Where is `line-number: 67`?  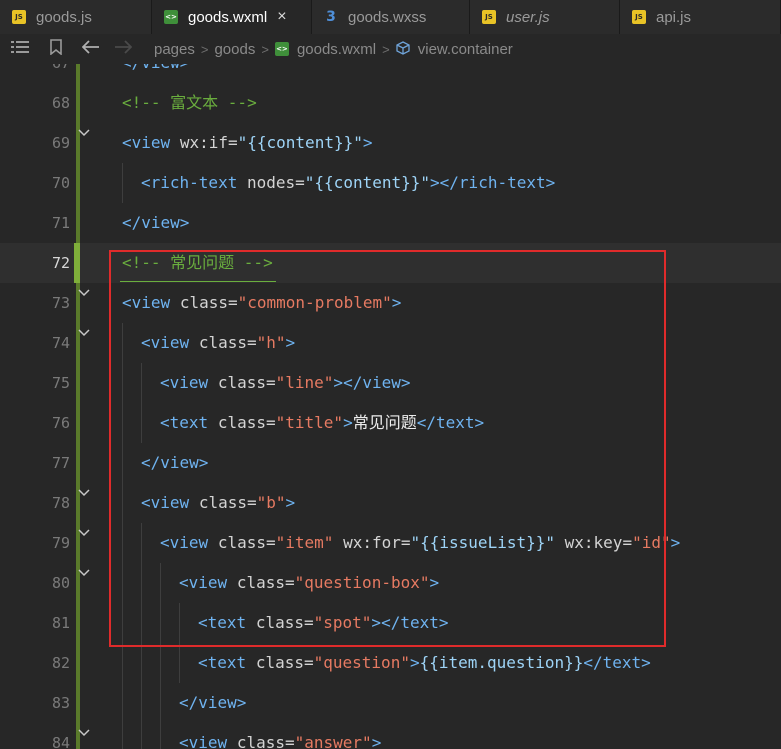
line-number: 67 is located at coordinates (35, 73).